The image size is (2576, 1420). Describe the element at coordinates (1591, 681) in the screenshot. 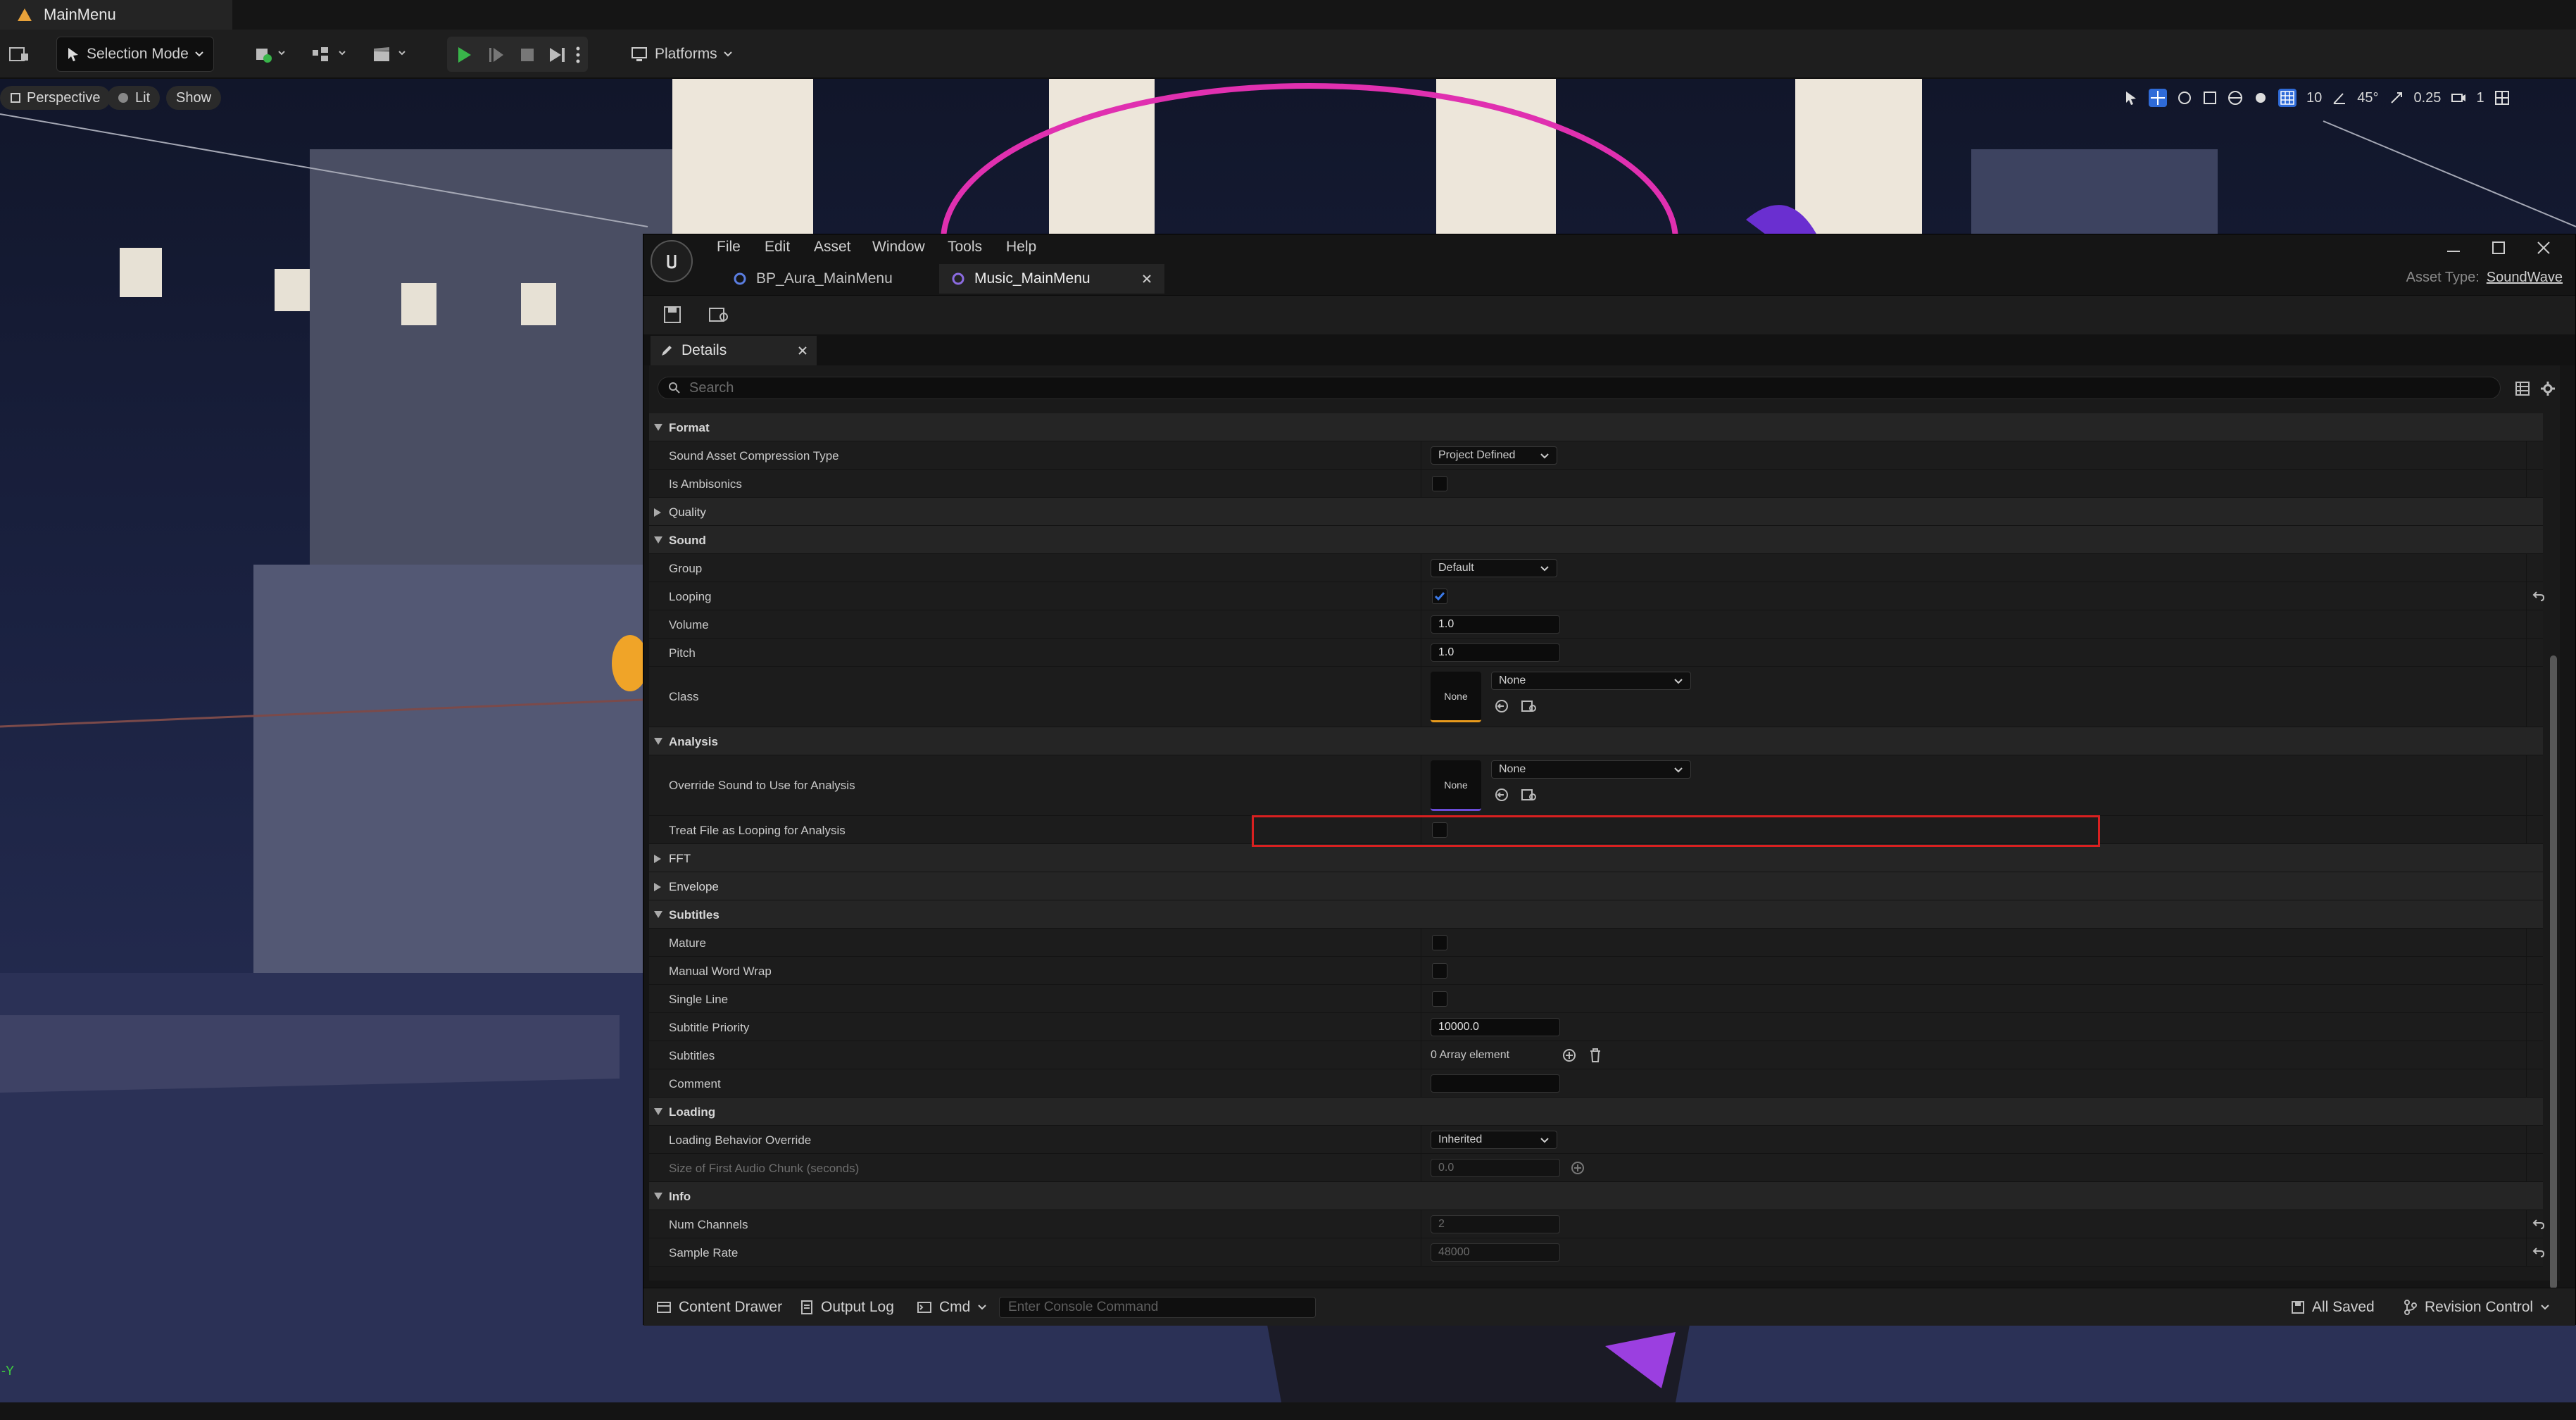

I see `sound-class-picker: None` at that location.